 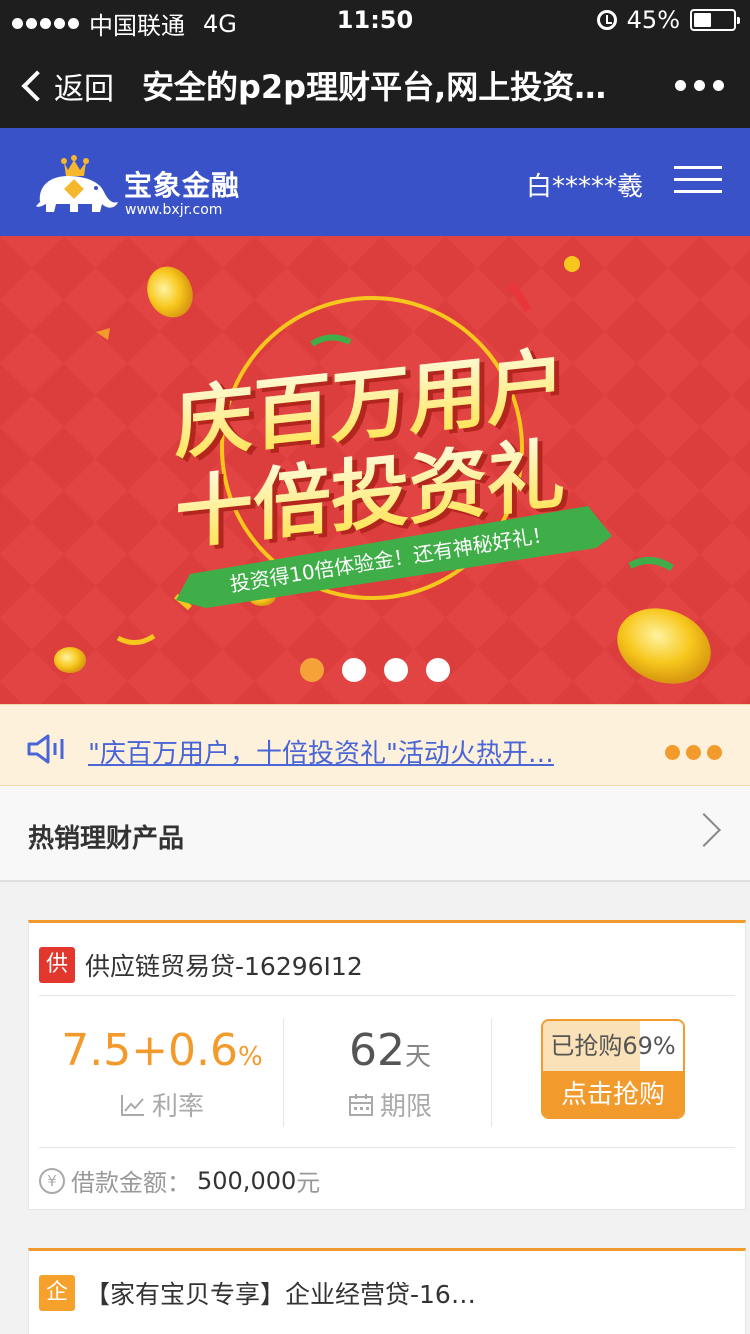 I want to click on hamburger-menu-icon, so click(x=698, y=180).